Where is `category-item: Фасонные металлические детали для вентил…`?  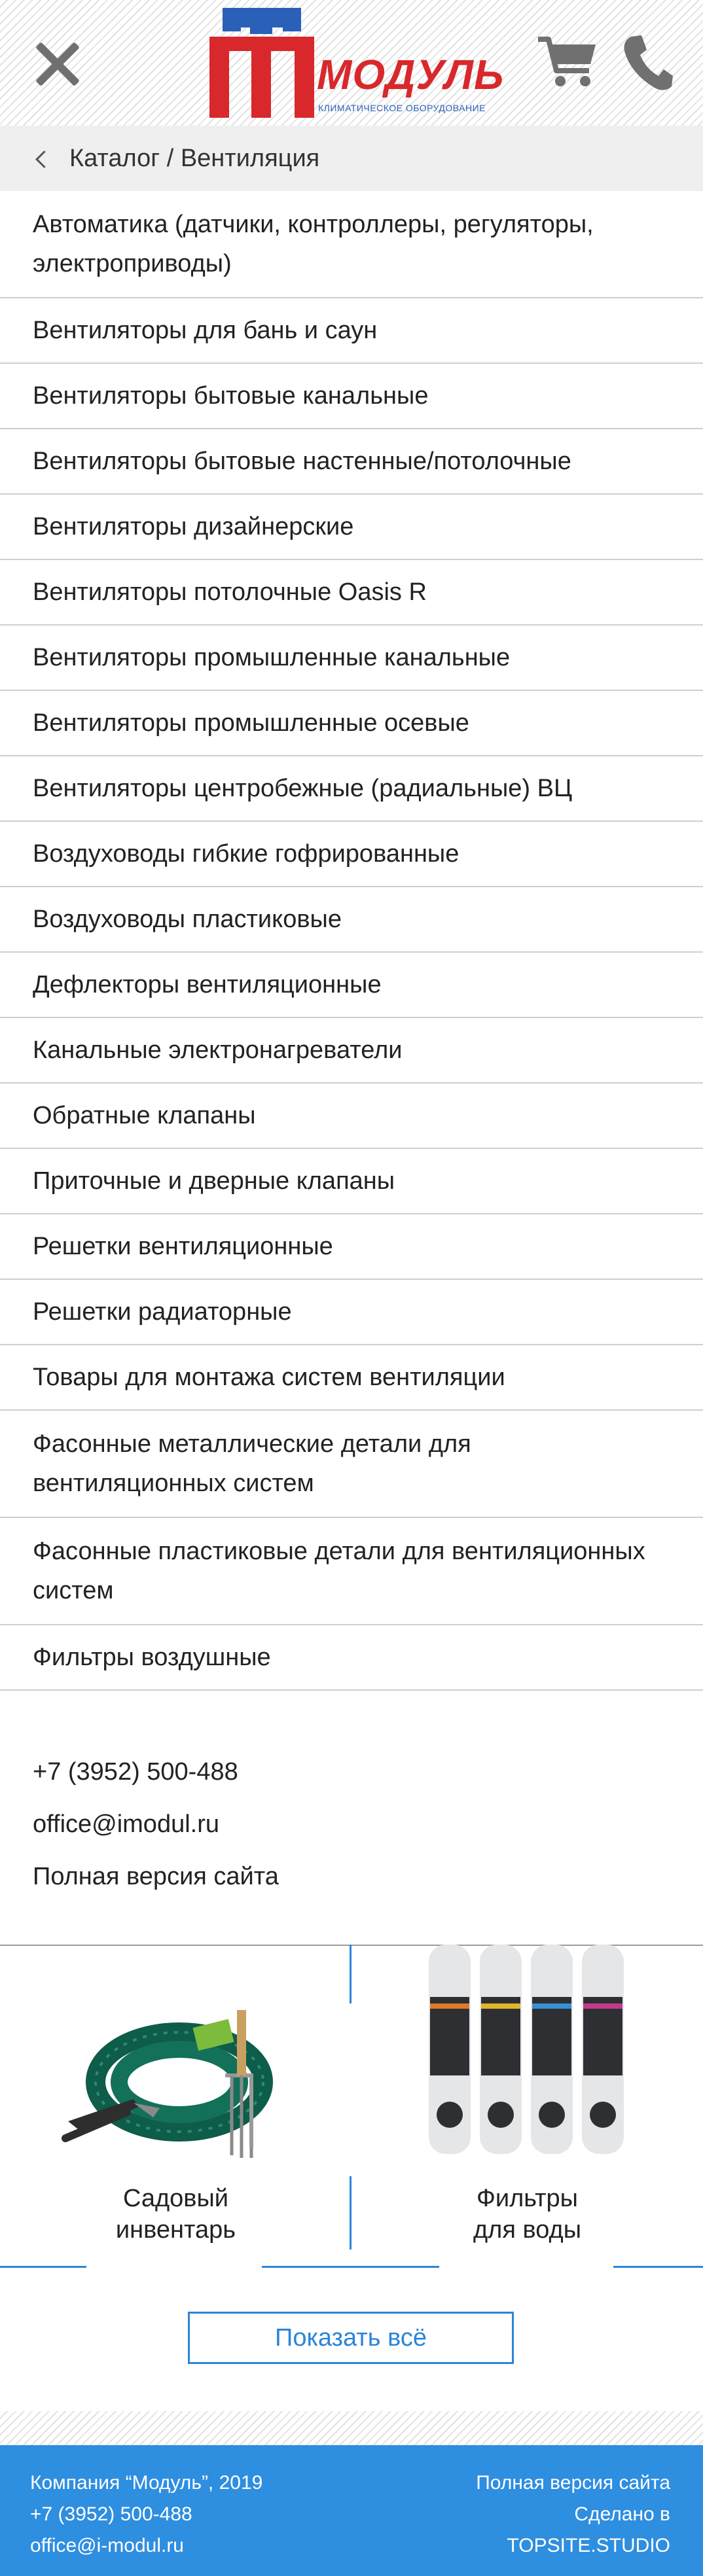
category-item: Фасонные металлические детали для вентил… is located at coordinates (351, 1464).